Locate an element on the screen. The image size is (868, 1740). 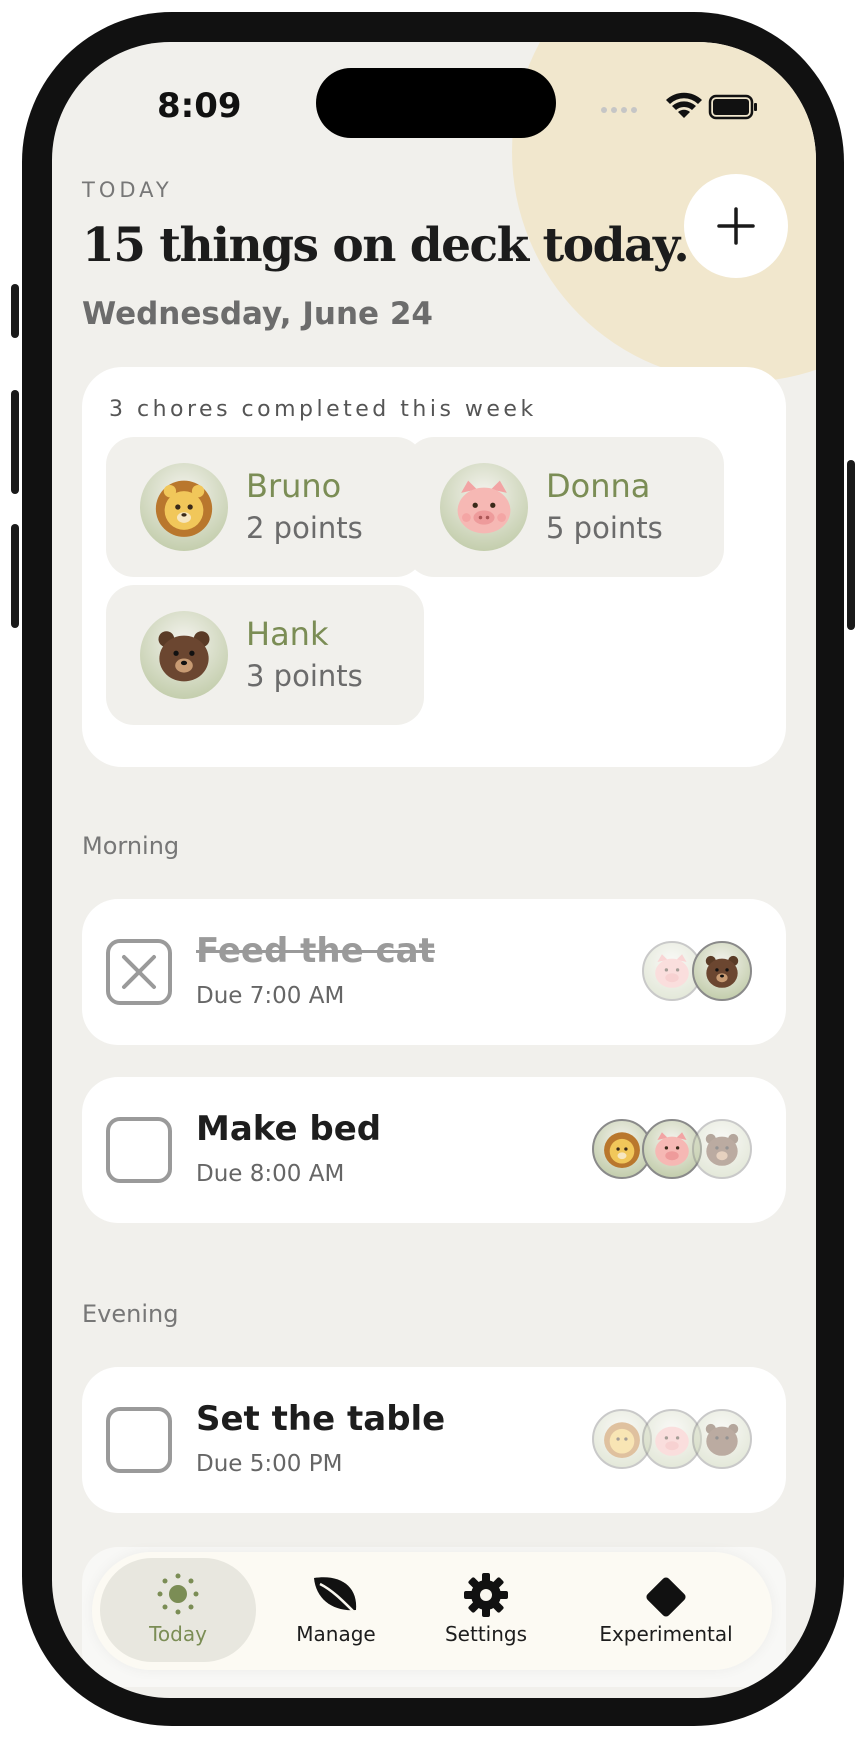
volume-down-button is located at coordinates (15, 576).